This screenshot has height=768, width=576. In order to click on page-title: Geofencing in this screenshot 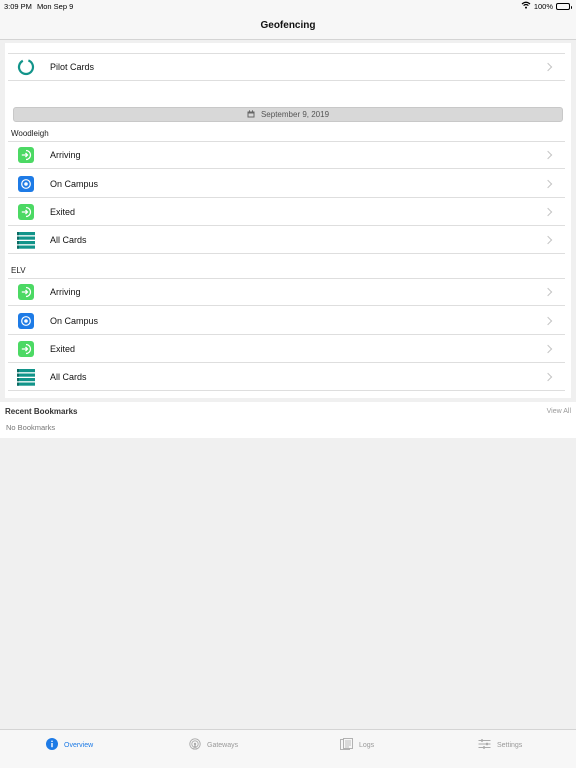, I will do `click(288, 25)`.